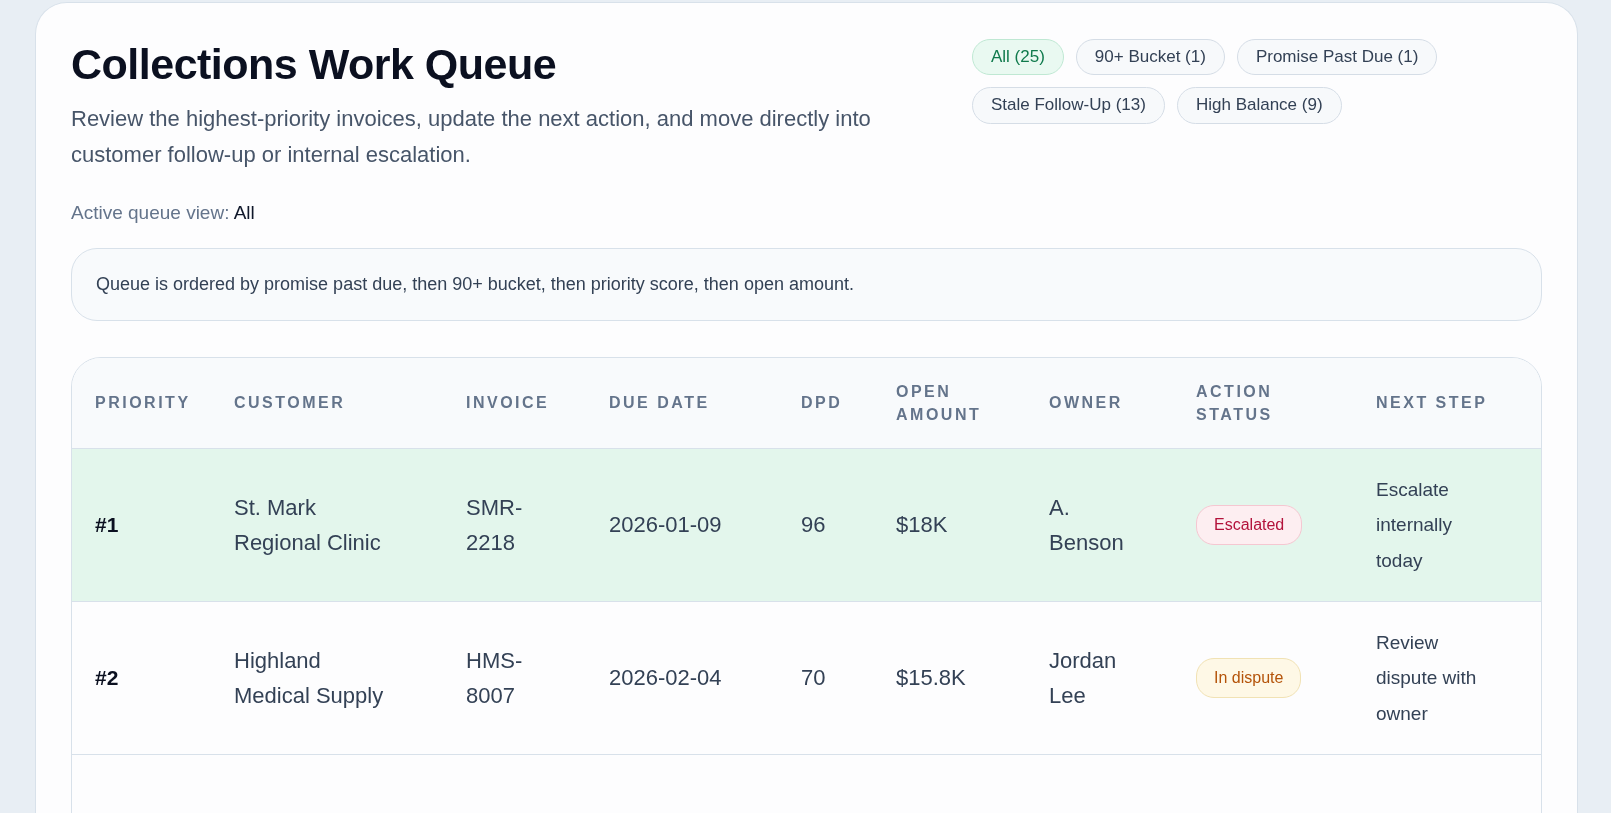 The height and width of the screenshot is (813, 1611). I want to click on active-view-value: All, so click(244, 213).